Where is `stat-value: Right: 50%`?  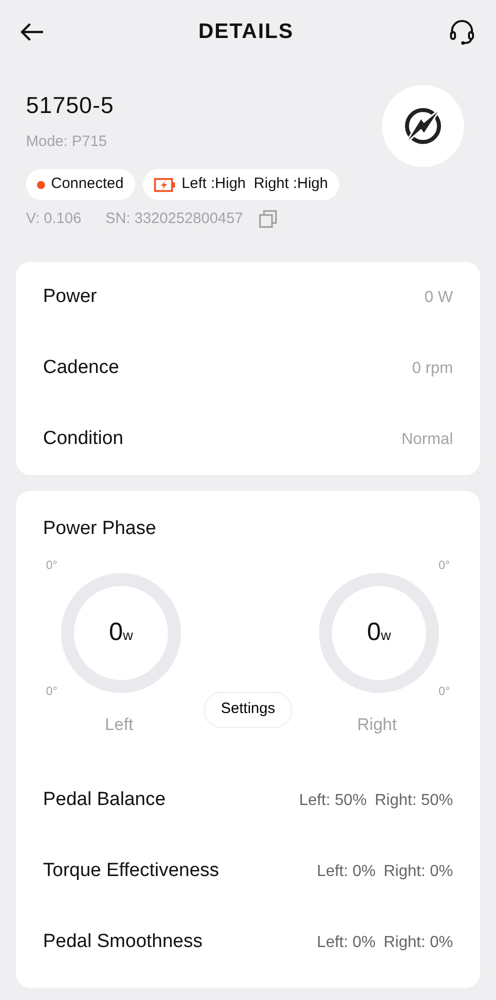
stat-value: Right: 50% is located at coordinates (413, 800).